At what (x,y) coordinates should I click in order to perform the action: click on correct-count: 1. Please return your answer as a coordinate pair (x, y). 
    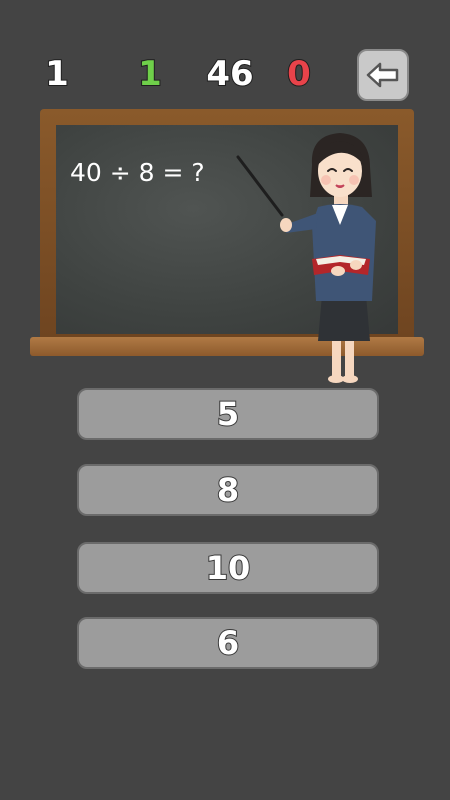
    Looking at the image, I should click on (150, 74).